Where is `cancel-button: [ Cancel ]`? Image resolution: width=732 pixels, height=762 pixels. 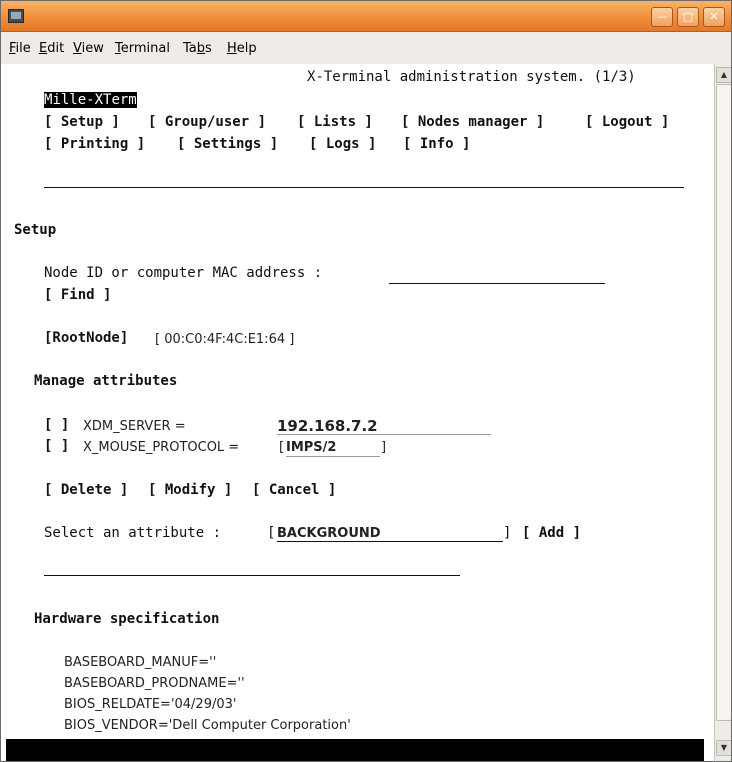
cancel-button: [ Cancel ] is located at coordinates (294, 490).